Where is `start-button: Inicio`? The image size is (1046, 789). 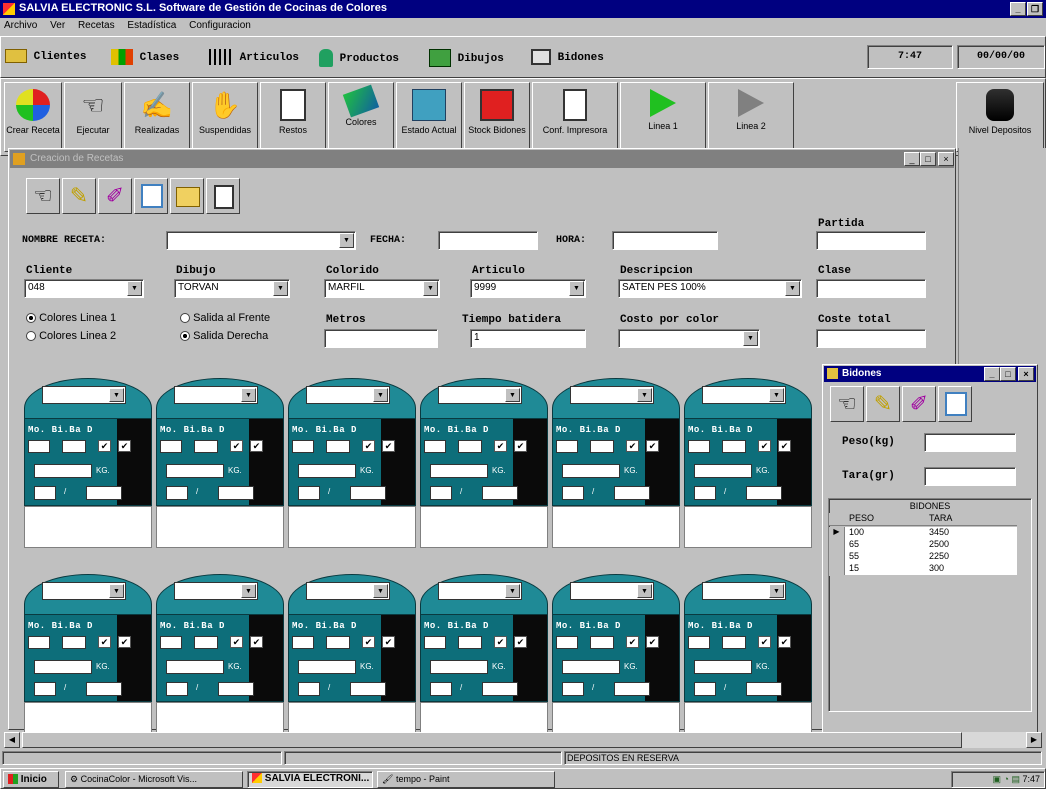
start-button: Inicio is located at coordinates (31, 779).